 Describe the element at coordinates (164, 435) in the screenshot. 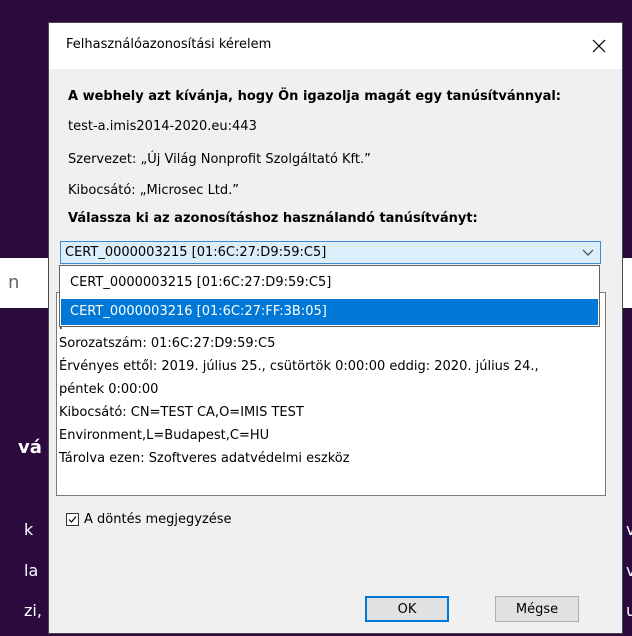

I see `details-issuer-line2: Environment,L=Budapest,C=HU` at that location.